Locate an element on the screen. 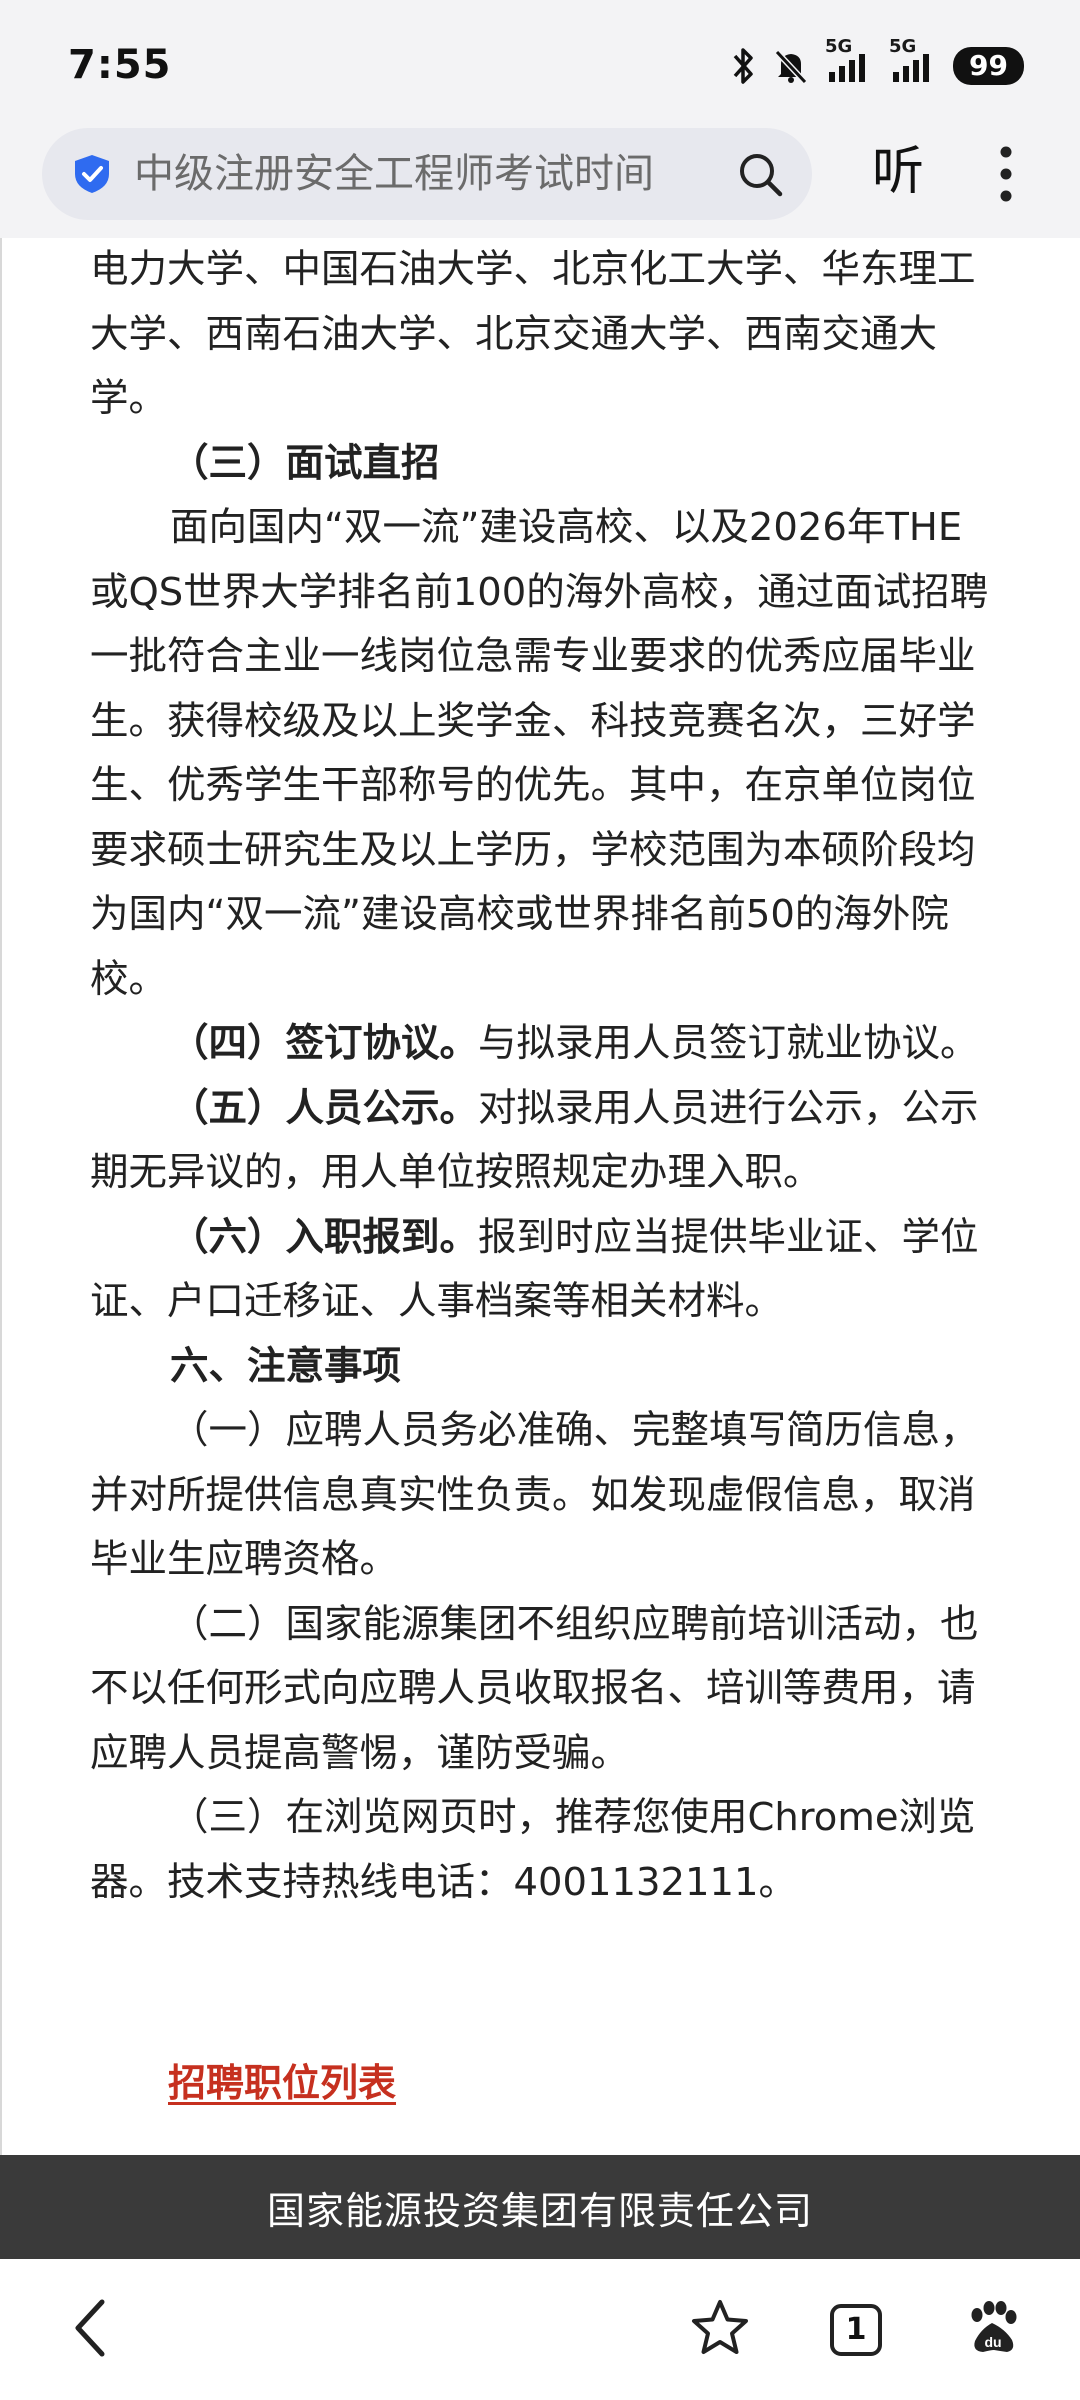 This screenshot has width=1080, height=2400. link-container: 招聘职位列表 is located at coordinates (282, 2079).